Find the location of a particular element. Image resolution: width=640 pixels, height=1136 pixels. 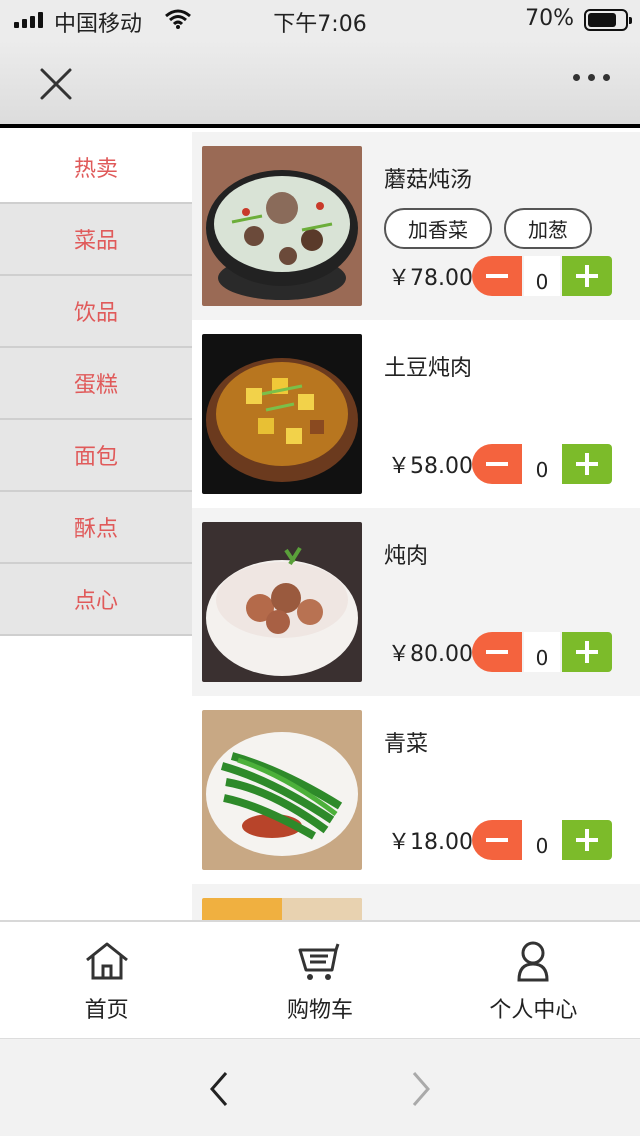

close-icon is located at coordinates (56, 84).